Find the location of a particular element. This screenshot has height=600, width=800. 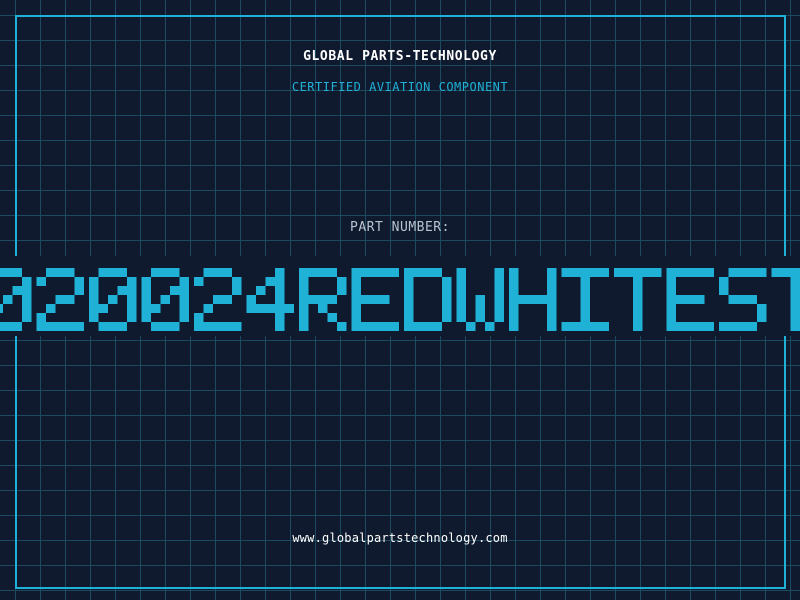

part-number-label: PART NUMBER: is located at coordinates (400, 227).